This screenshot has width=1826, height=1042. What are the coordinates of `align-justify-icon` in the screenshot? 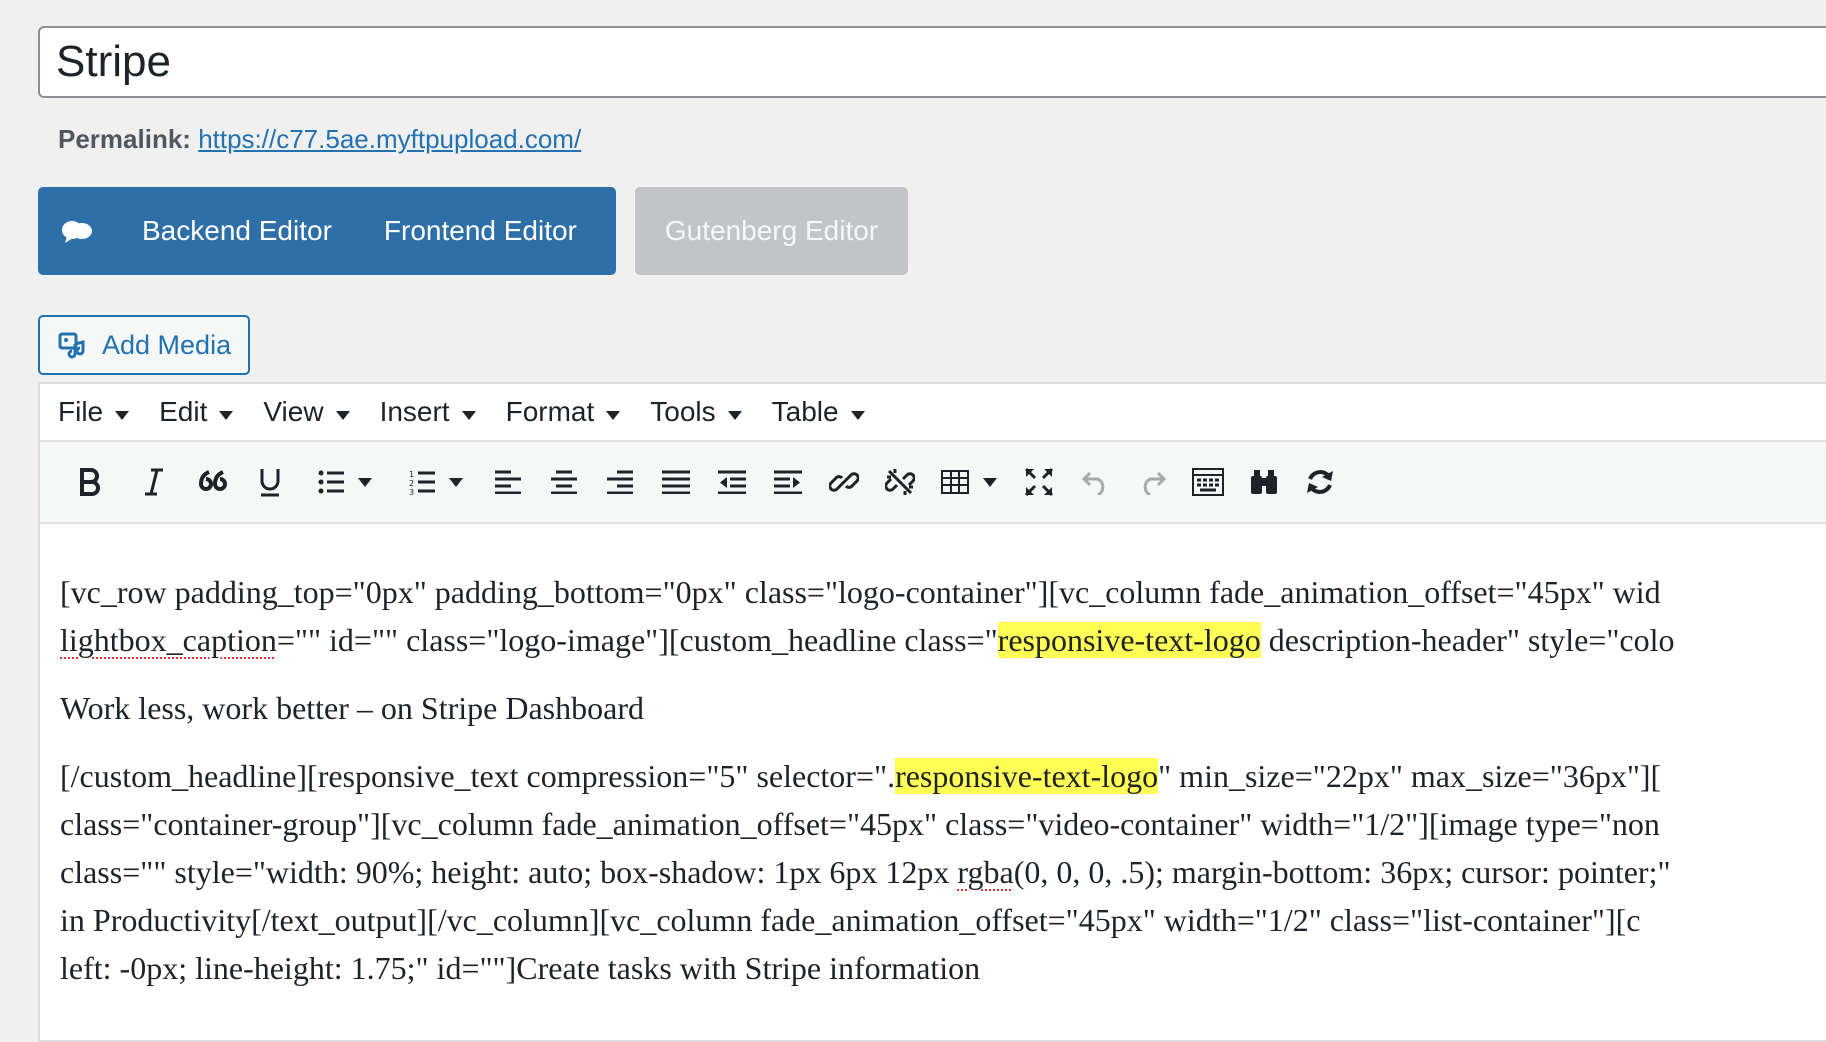 It's located at (676, 482).